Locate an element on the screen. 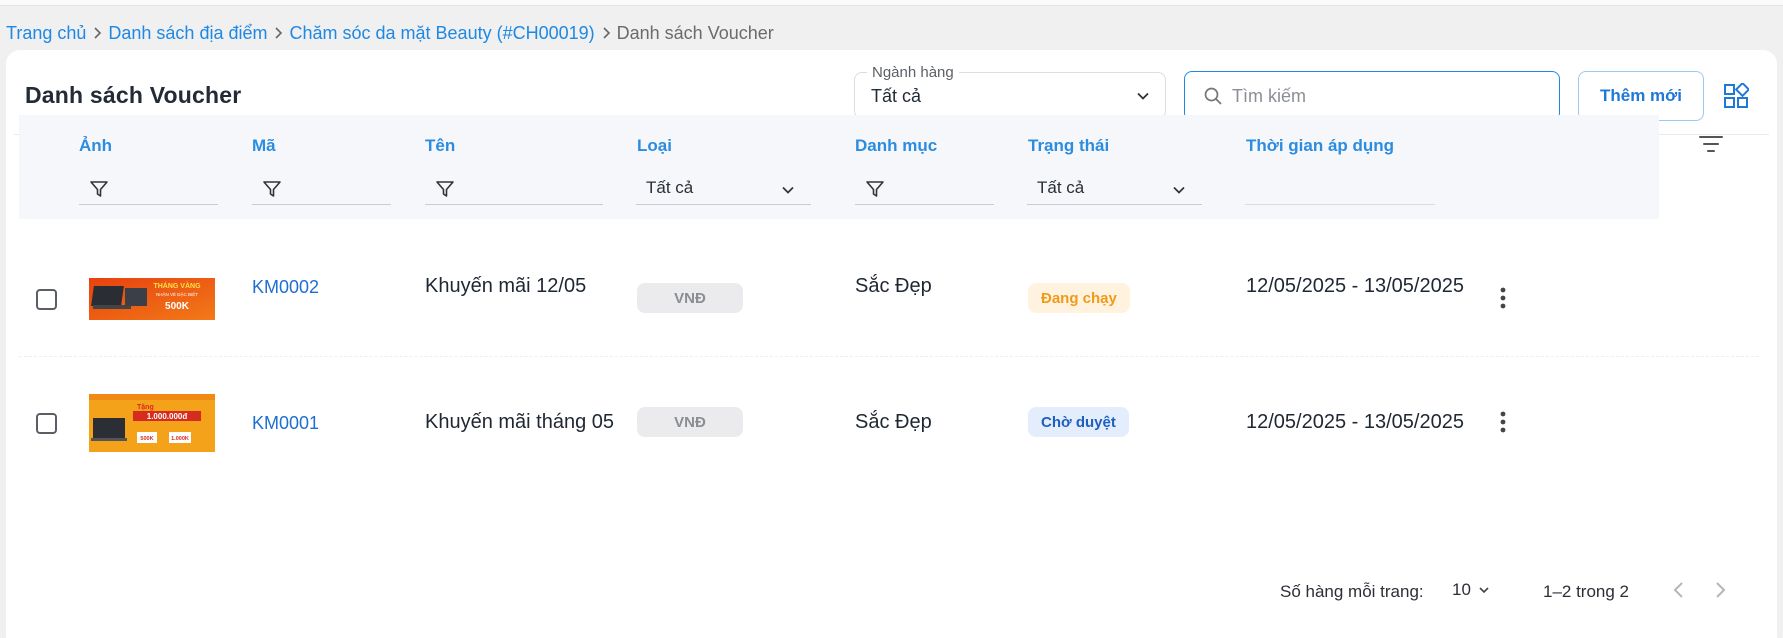  layout-grid-icon is located at coordinates (1736, 96).